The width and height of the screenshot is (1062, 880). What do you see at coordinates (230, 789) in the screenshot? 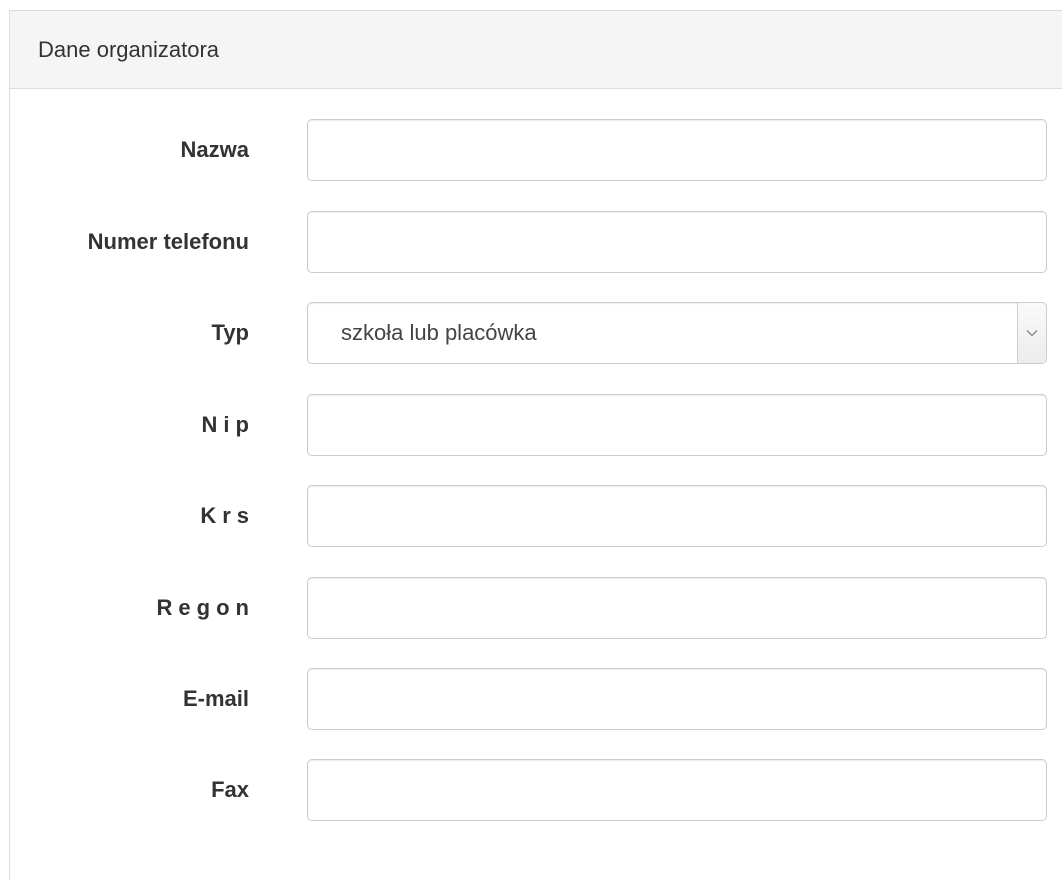
I see `label-fax: Fax` at bounding box center [230, 789].